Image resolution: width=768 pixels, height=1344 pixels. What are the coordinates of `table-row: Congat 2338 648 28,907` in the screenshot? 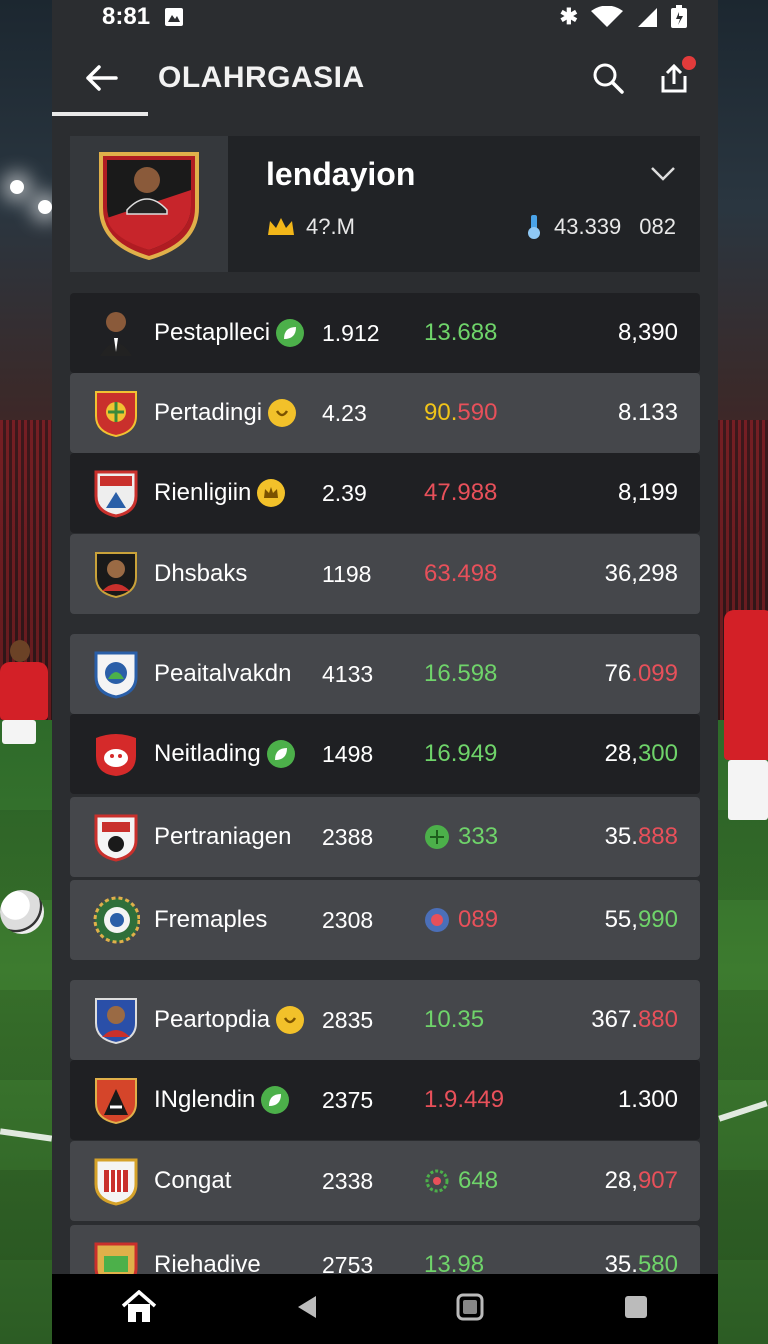 It's located at (385, 1181).